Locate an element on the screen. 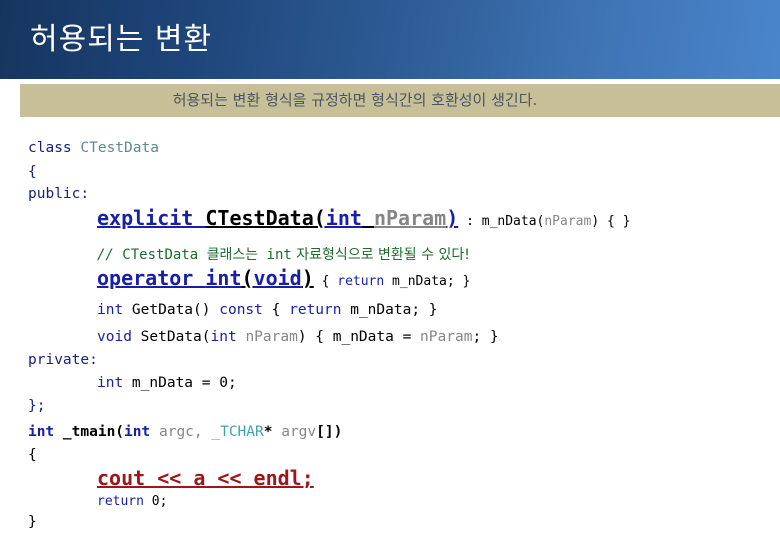 This screenshot has width=780, height=540. token-setdata-int: int is located at coordinates (223, 337).